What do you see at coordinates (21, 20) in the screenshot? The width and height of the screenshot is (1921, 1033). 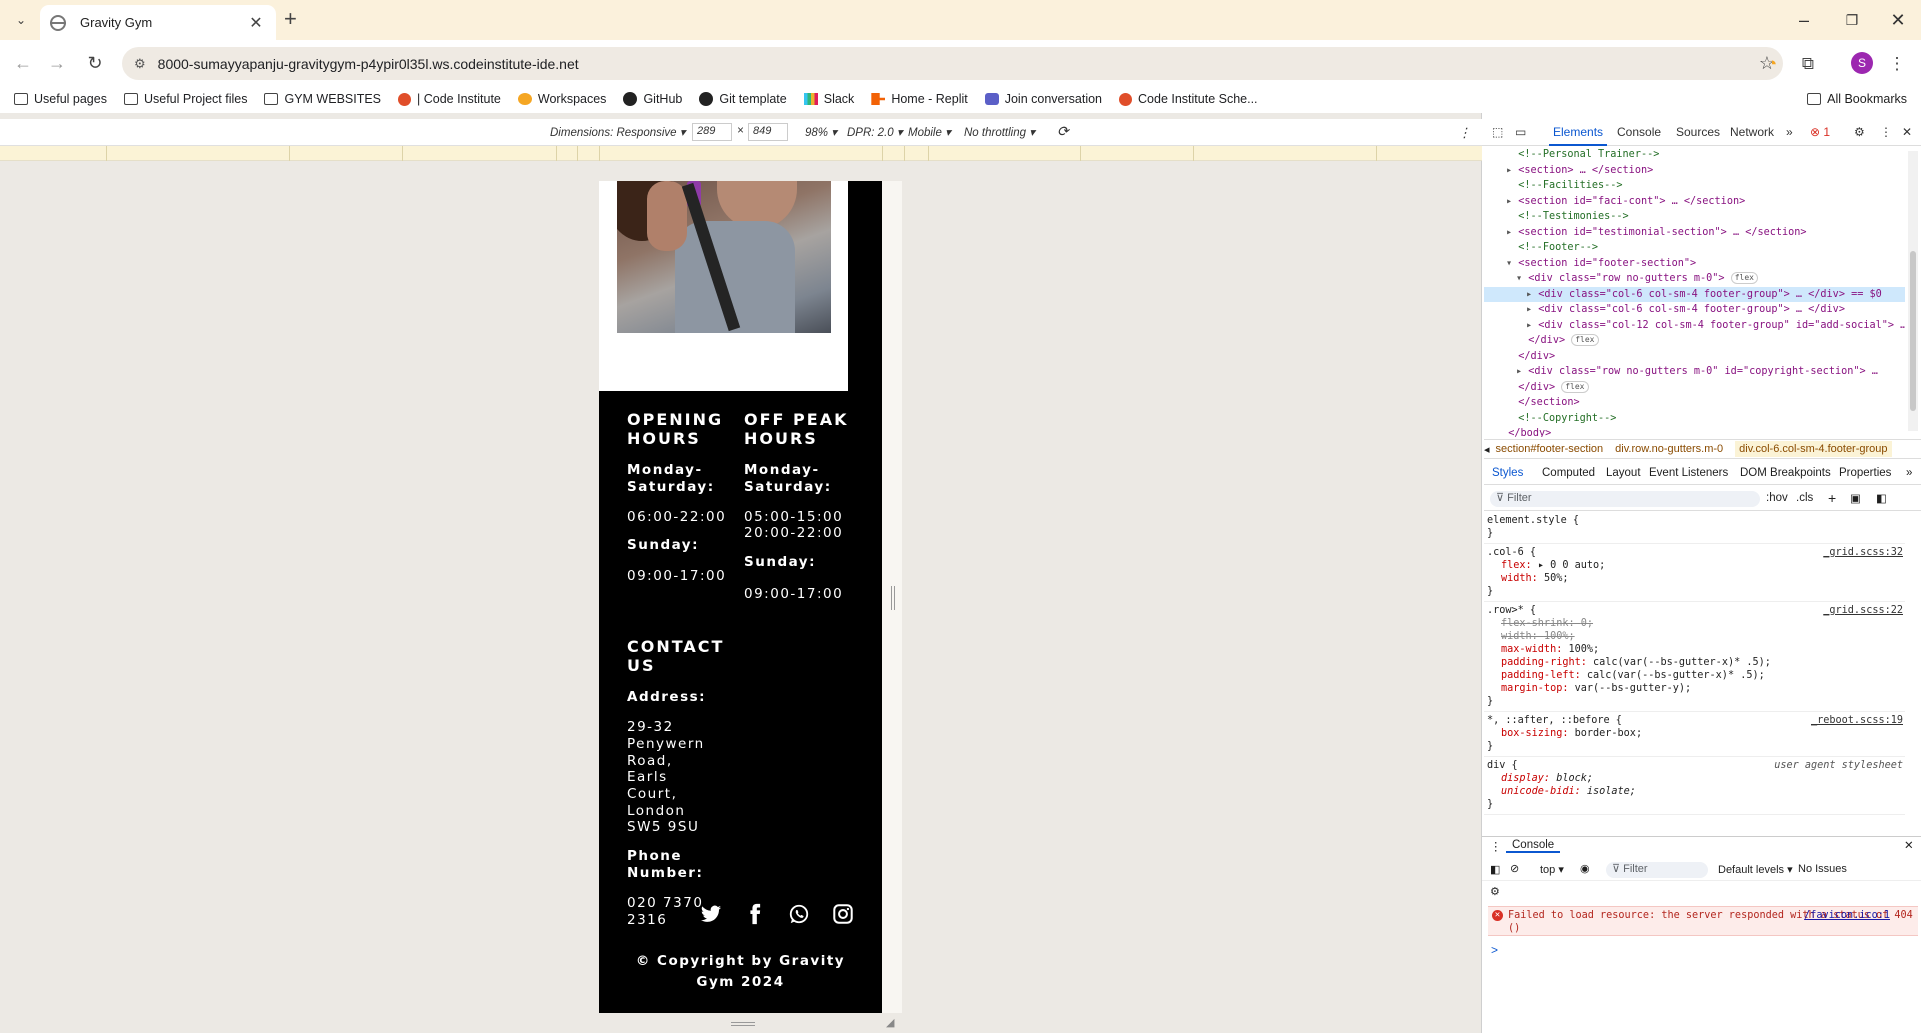 I see `tab-search-chevron-icon: ⌄` at bounding box center [21, 20].